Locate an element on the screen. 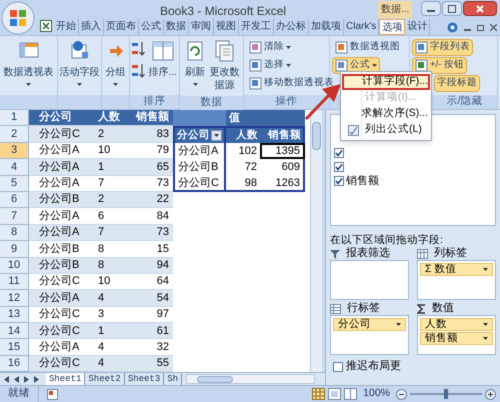 This screenshot has height=402, width=500. table-cell: 84 is located at coordinates (149, 216).